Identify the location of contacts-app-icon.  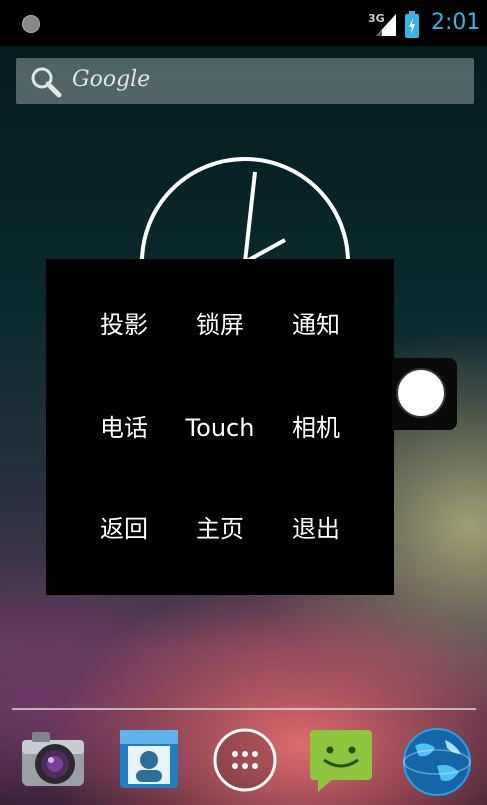
(149, 759).